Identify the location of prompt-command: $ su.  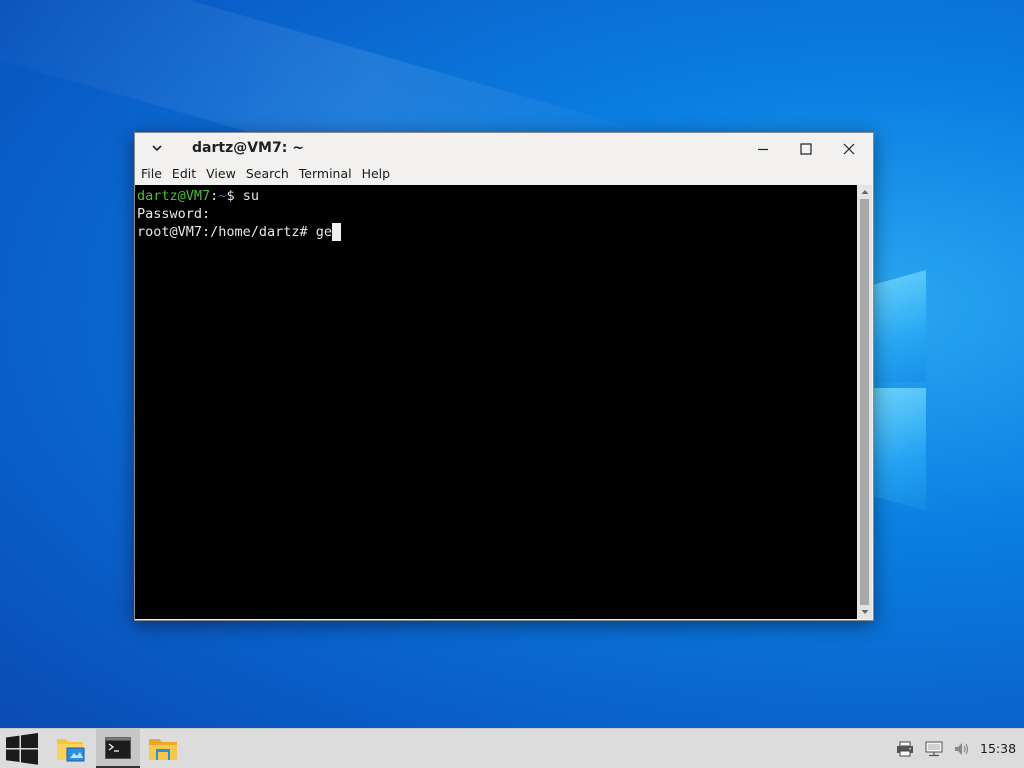
(242, 196).